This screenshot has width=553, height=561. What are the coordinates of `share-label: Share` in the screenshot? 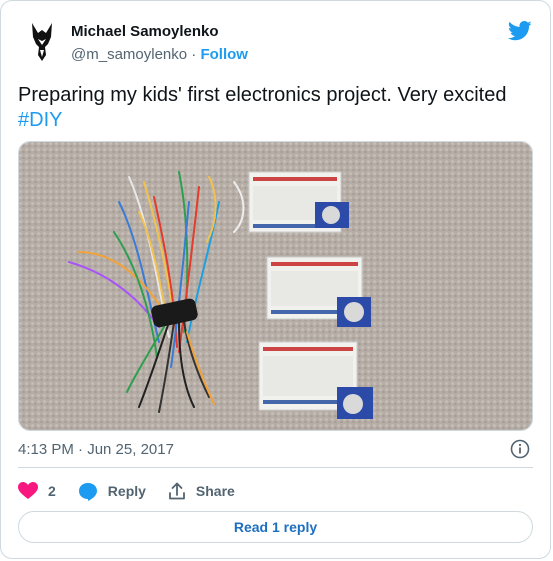 It's located at (215, 491).